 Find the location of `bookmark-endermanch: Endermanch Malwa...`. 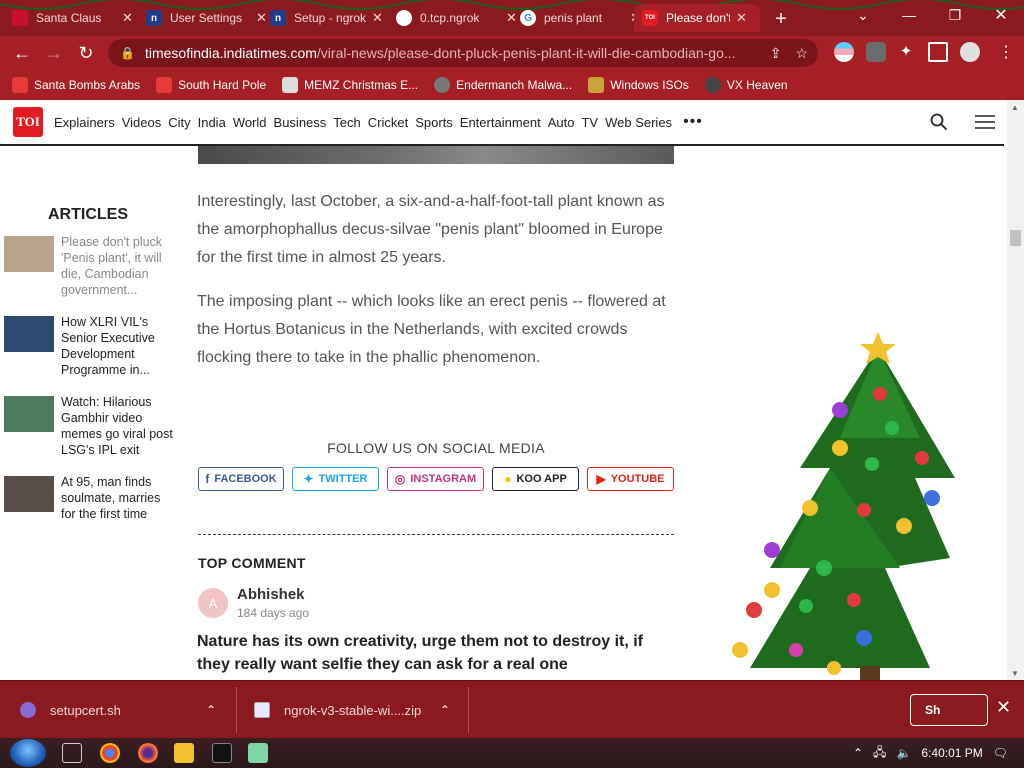

bookmark-endermanch: Endermanch Malwa... is located at coordinates (503, 85).